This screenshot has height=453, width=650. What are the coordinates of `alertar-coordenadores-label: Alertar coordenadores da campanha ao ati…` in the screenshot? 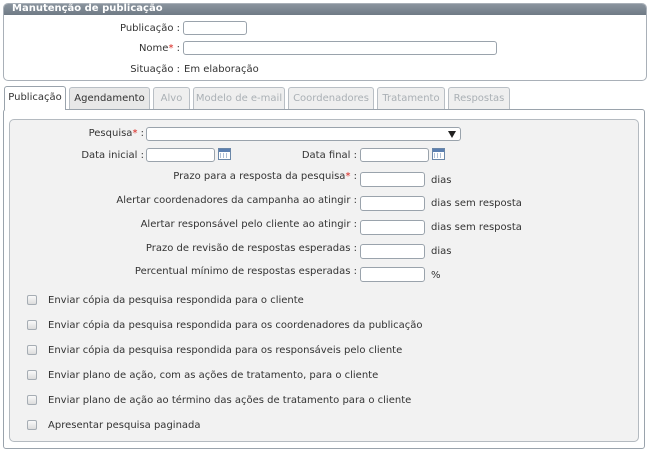 It's located at (236, 200).